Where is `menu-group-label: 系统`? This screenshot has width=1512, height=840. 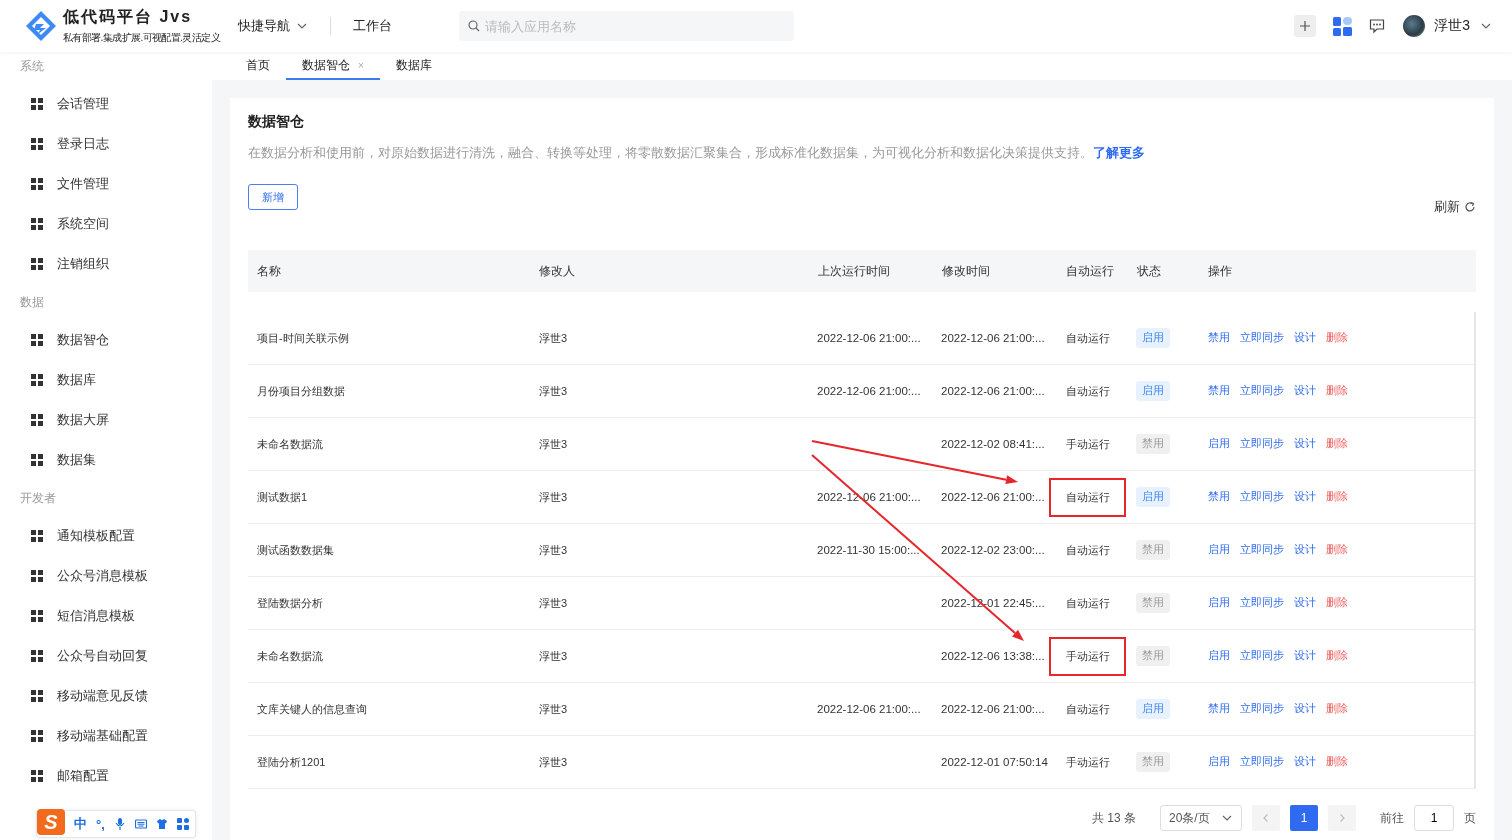
menu-group-label: 系统 is located at coordinates (32, 66).